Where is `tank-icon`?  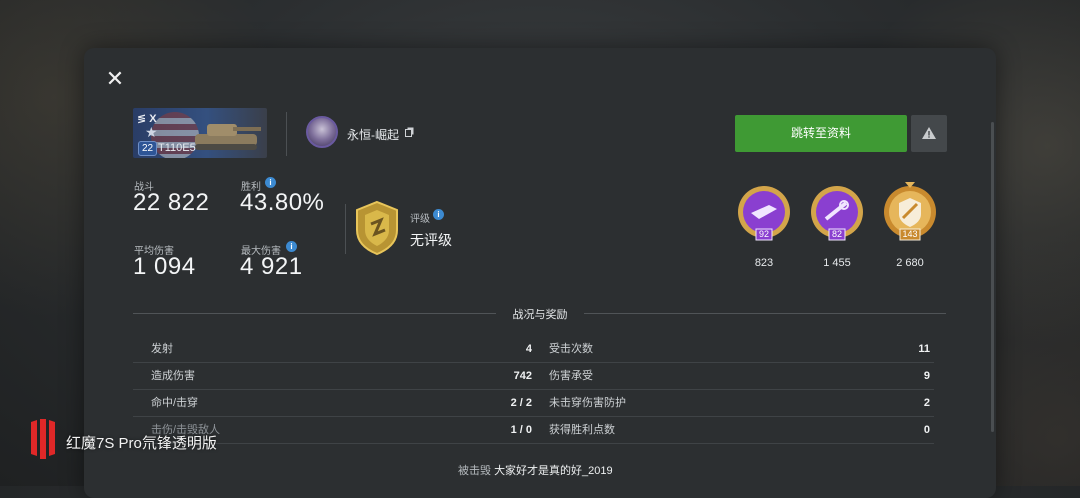 tank-icon is located at coordinates (228, 137).